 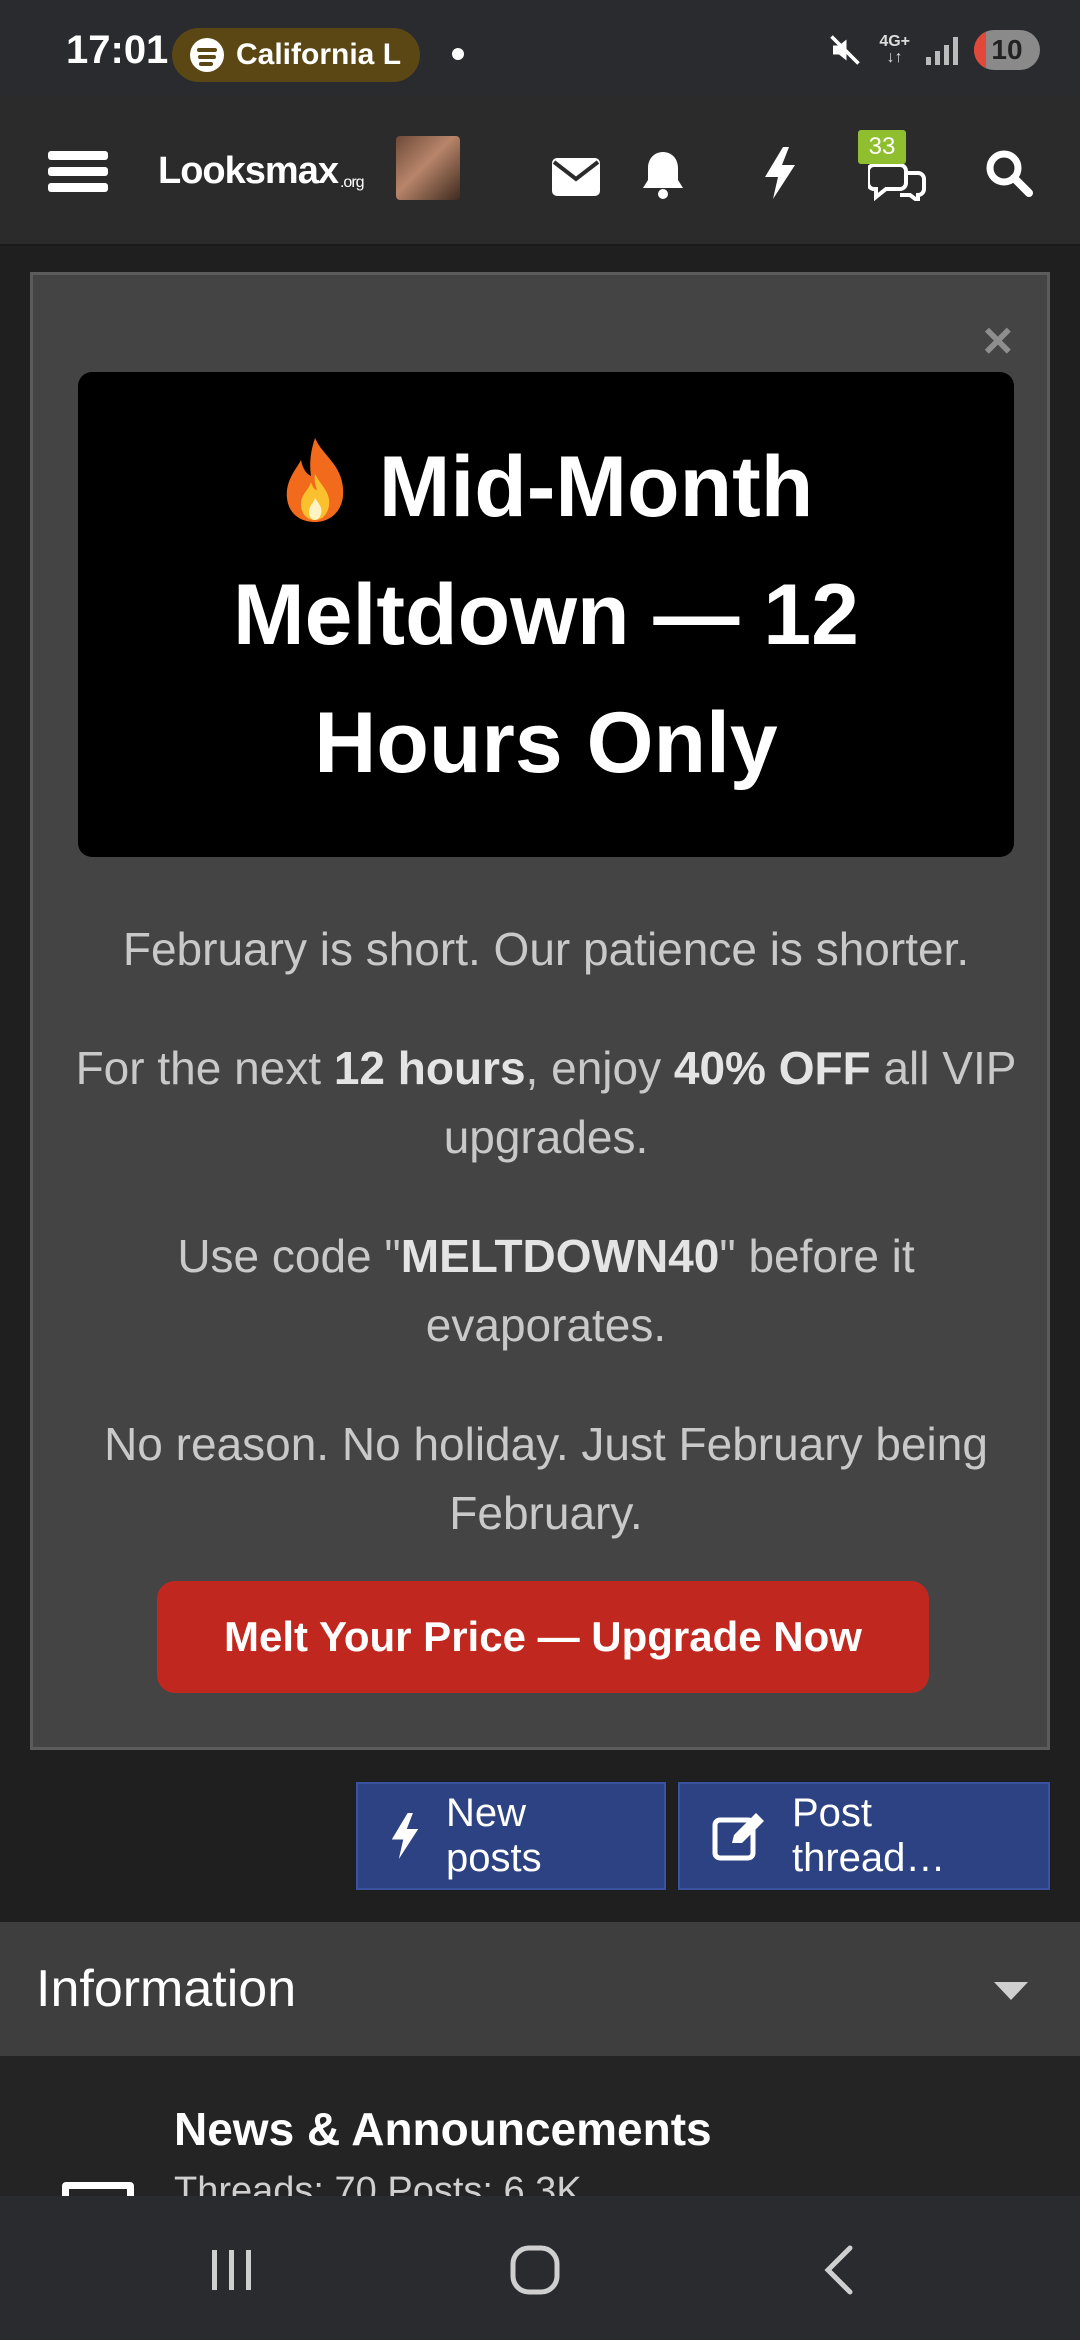 What do you see at coordinates (543, 1637) in the screenshot?
I see `upgrade-now-button: Melt Your Price — Upgrade Now` at bounding box center [543, 1637].